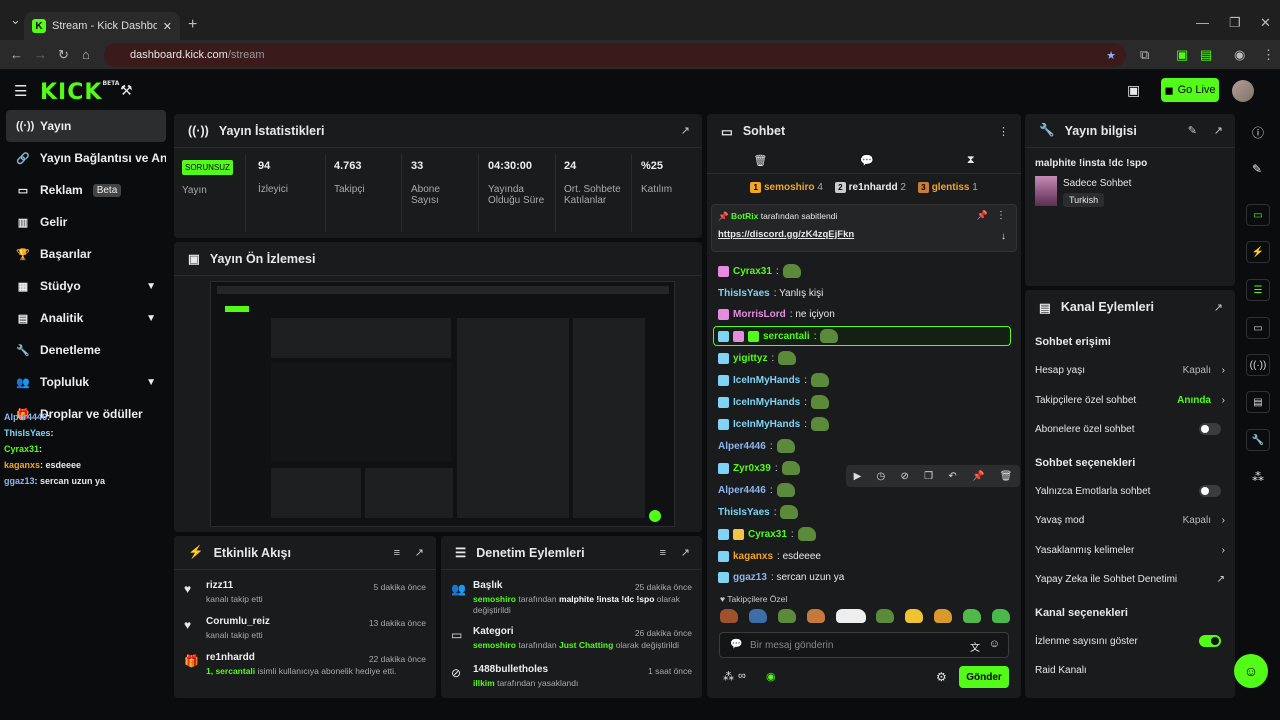  Describe the element at coordinates (1006, 476) in the screenshot. I see `delete-icon: 🗑` at that location.